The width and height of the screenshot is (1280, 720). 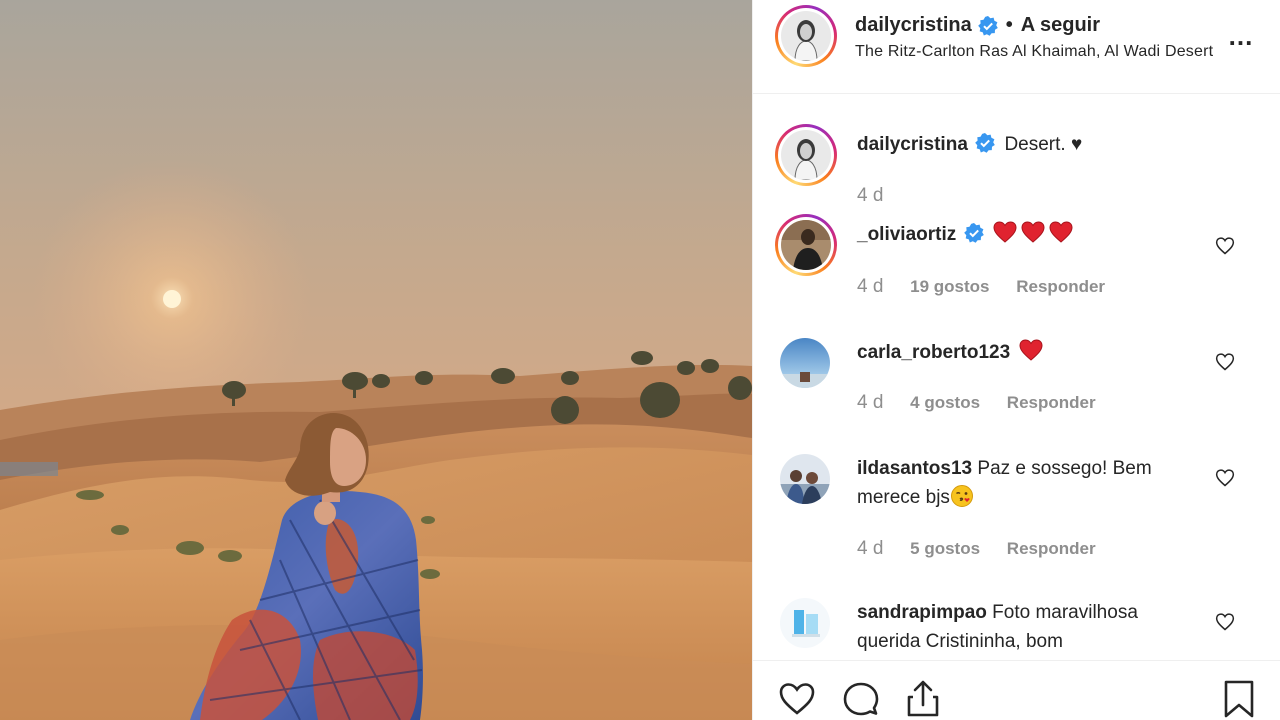 I want to click on comment-text-row: _oliviaortiz, so click(x=1027, y=234).